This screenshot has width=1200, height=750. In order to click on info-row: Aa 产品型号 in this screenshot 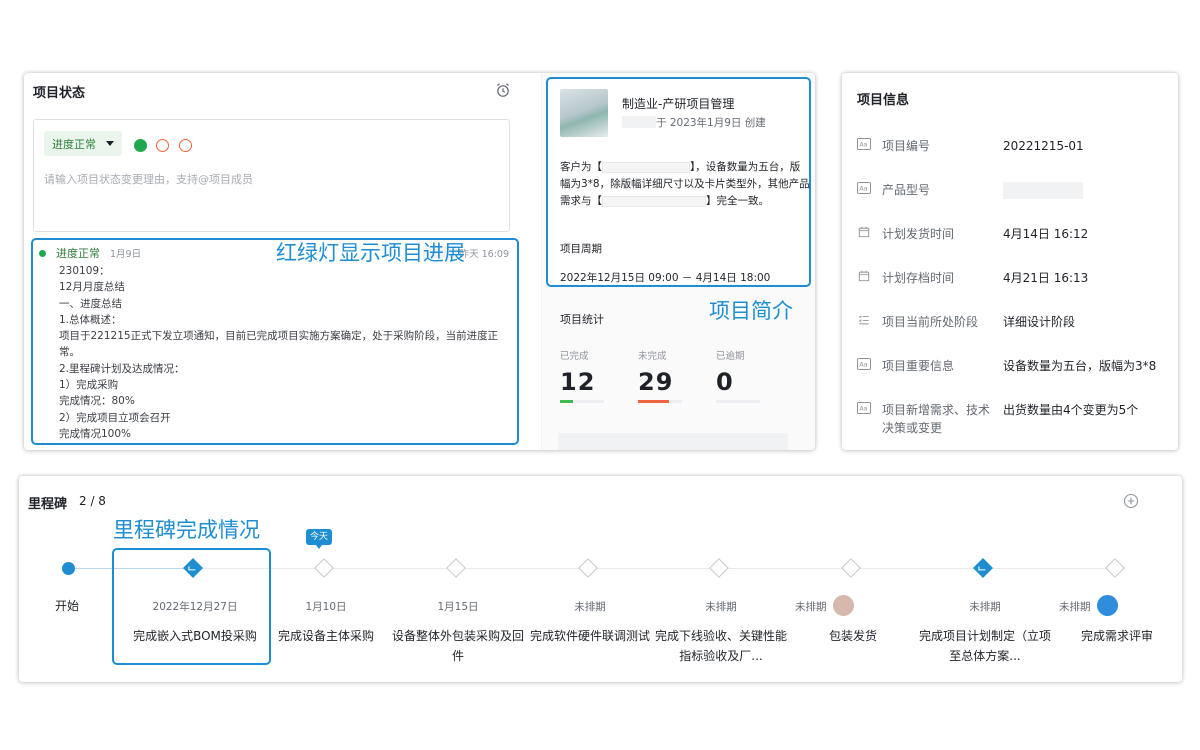, I will do `click(1014, 196)`.